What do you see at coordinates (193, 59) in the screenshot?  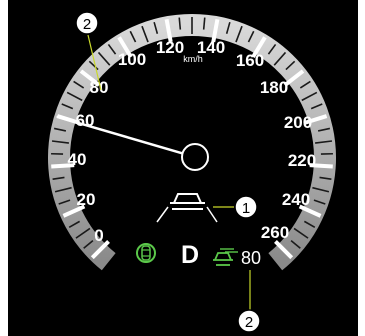 I see `speed-unit-label: km/h` at bounding box center [193, 59].